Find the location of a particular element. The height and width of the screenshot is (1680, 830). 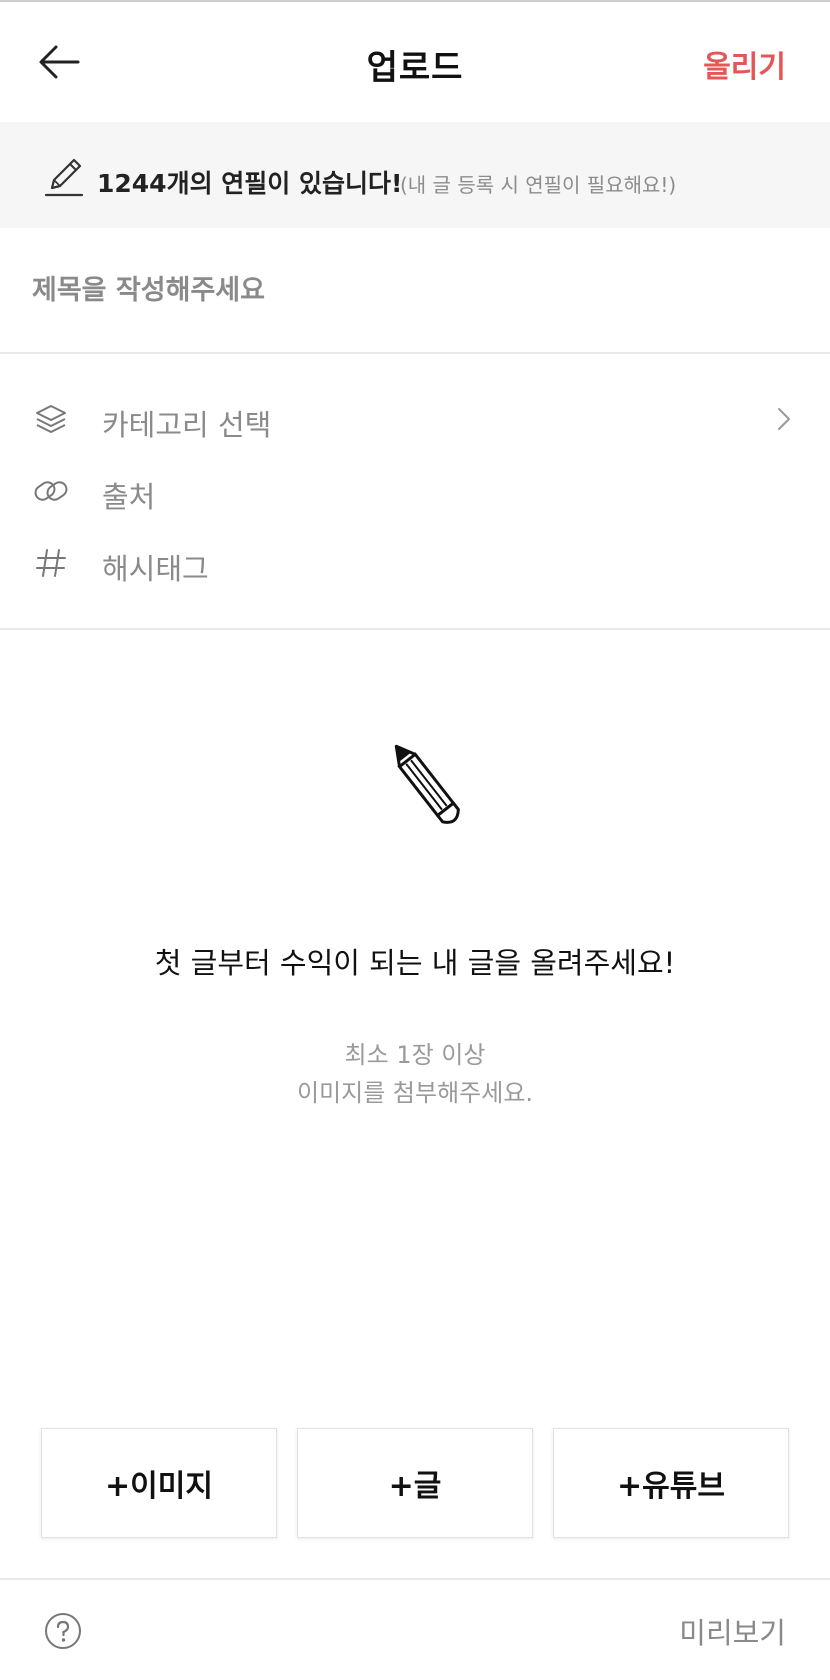

pencil-count-text: 1244개의 연필이 있습니다! is located at coordinates (250, 183).